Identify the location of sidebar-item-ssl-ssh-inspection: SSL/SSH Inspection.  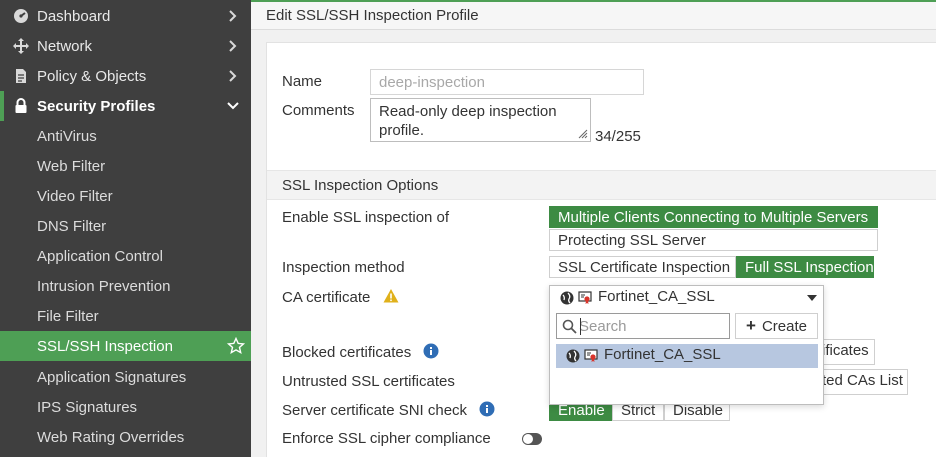
(125, 346).